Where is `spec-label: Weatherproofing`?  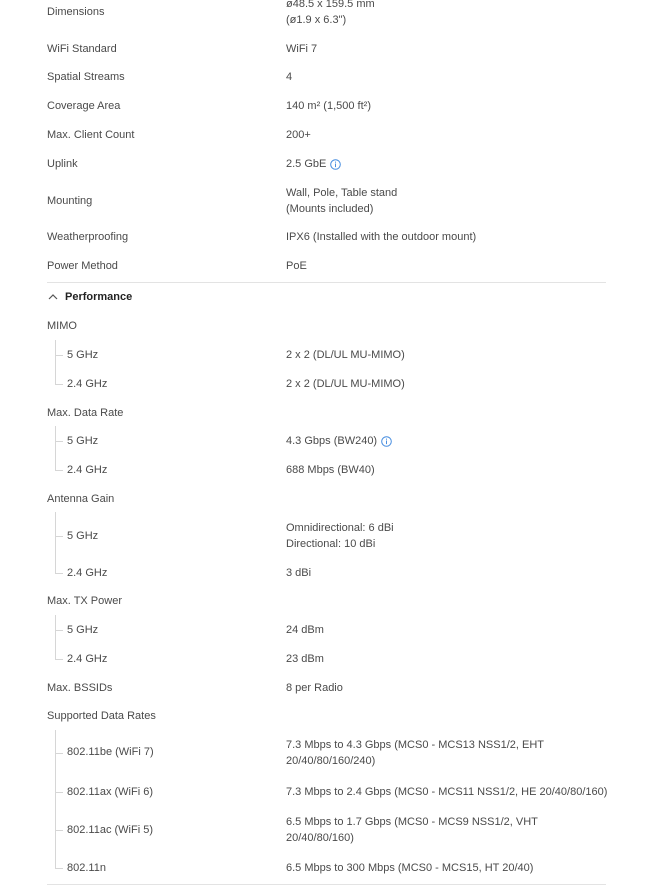
spec-label: Weatherproofing is located at coordinates (88, 237).